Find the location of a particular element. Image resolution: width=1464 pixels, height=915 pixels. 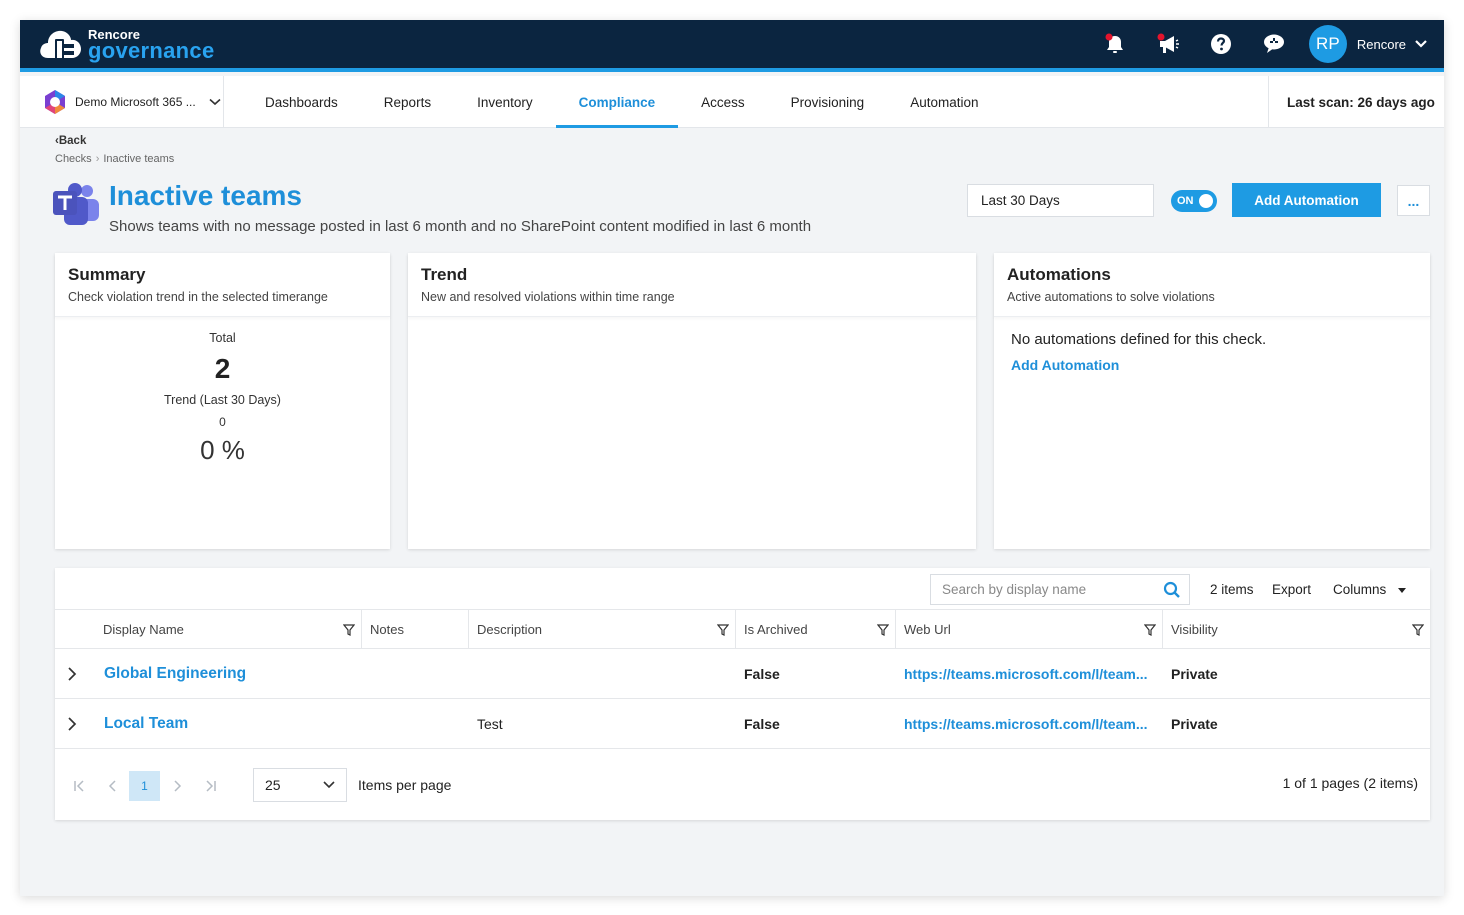

back-label: Back is located at coordinates (72, 141).